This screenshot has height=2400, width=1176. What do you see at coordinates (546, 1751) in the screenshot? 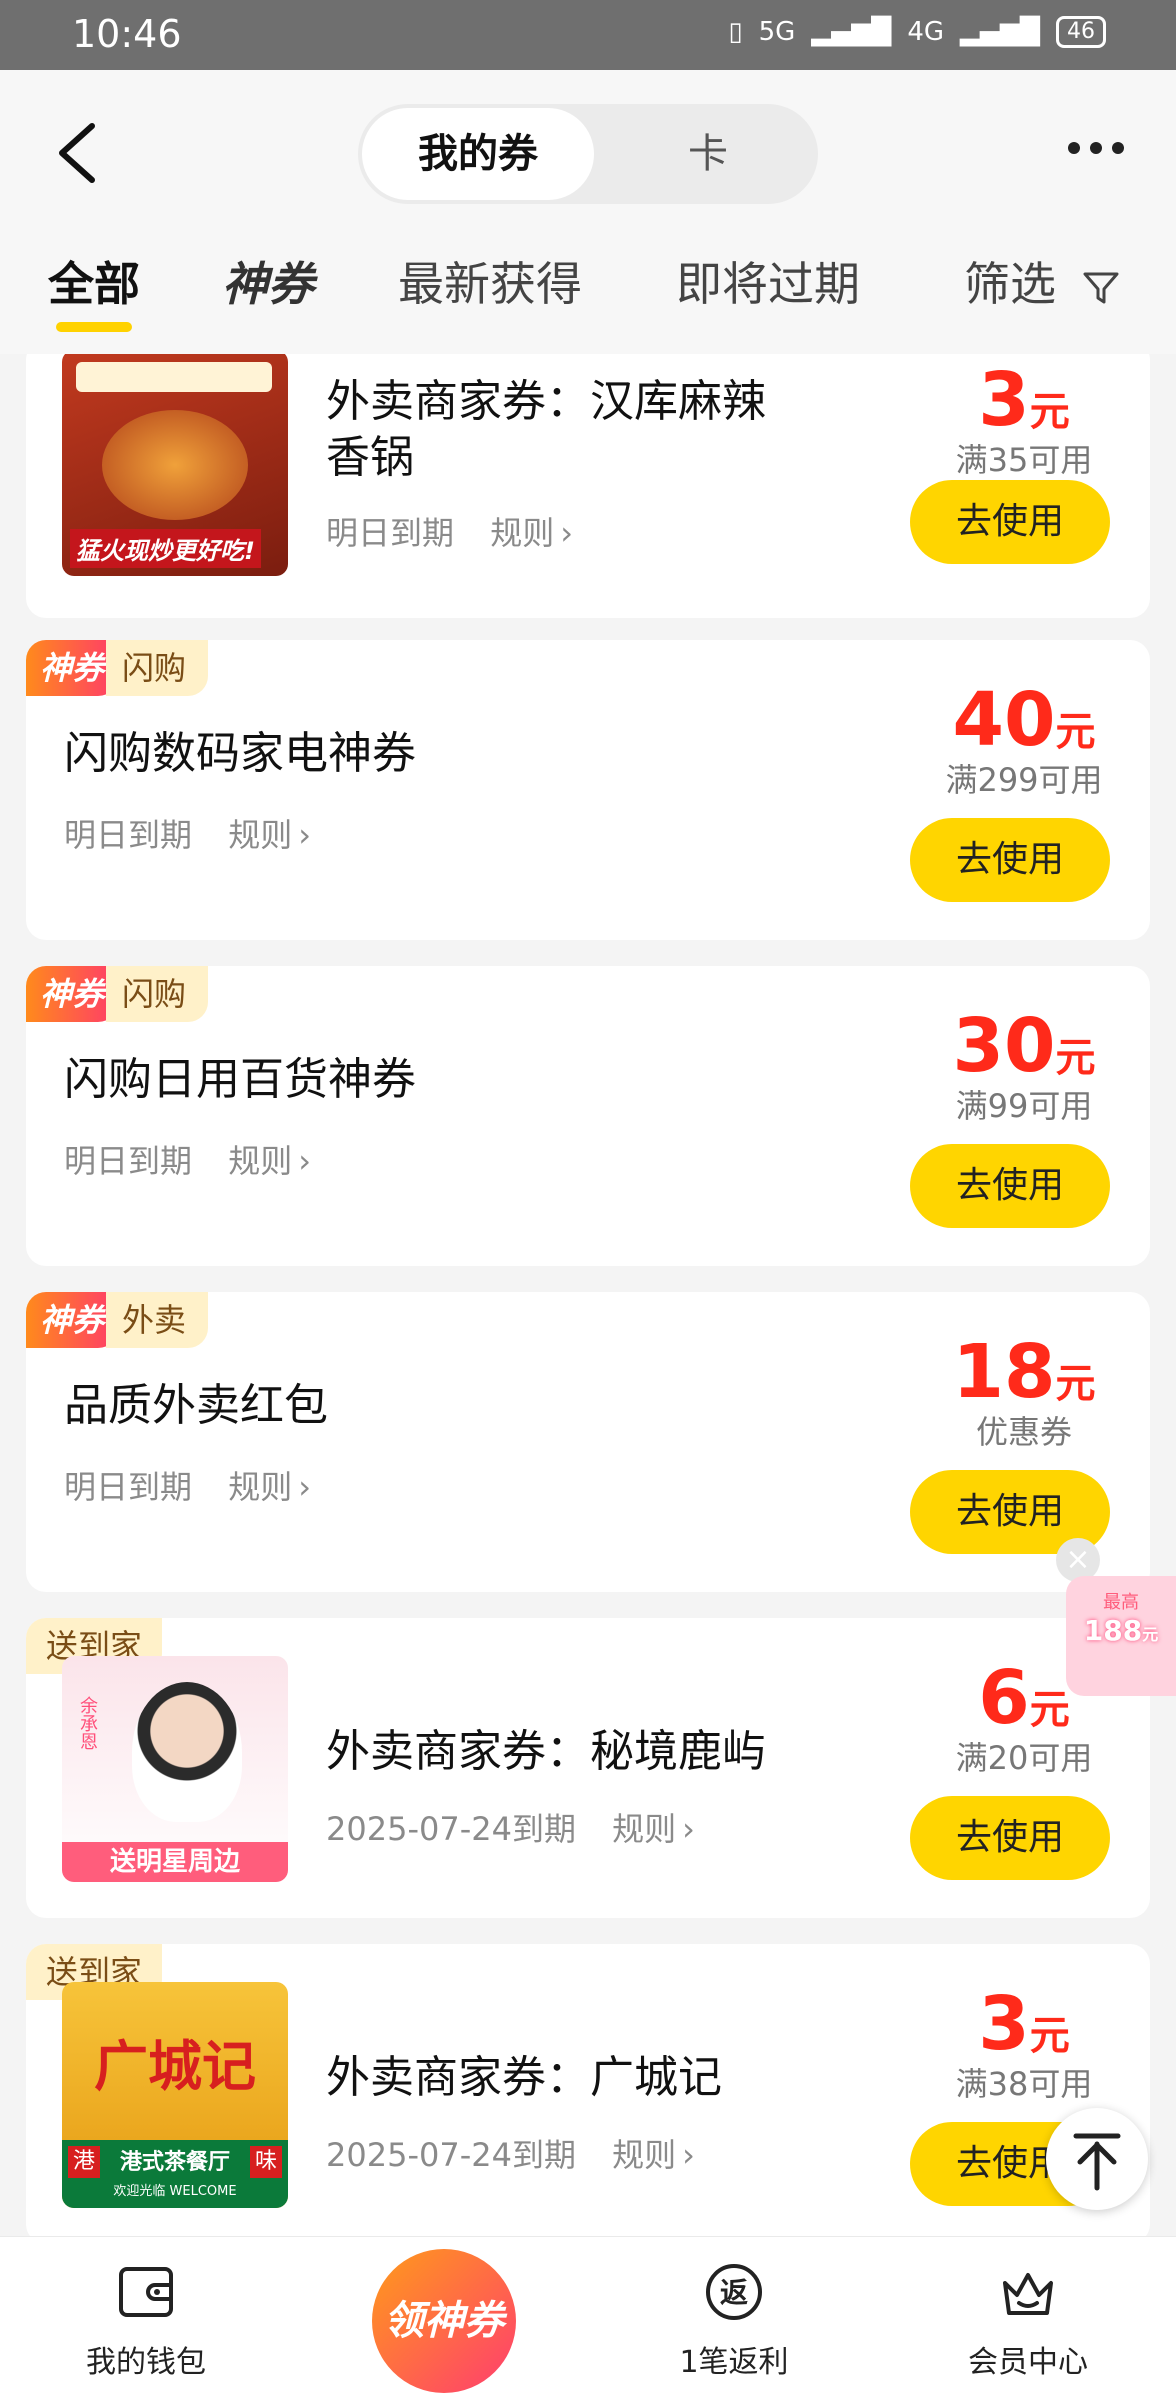
I see `coupon-title: 外卖商家券：秘境鹿屿` at bounding box center [546, 1751].